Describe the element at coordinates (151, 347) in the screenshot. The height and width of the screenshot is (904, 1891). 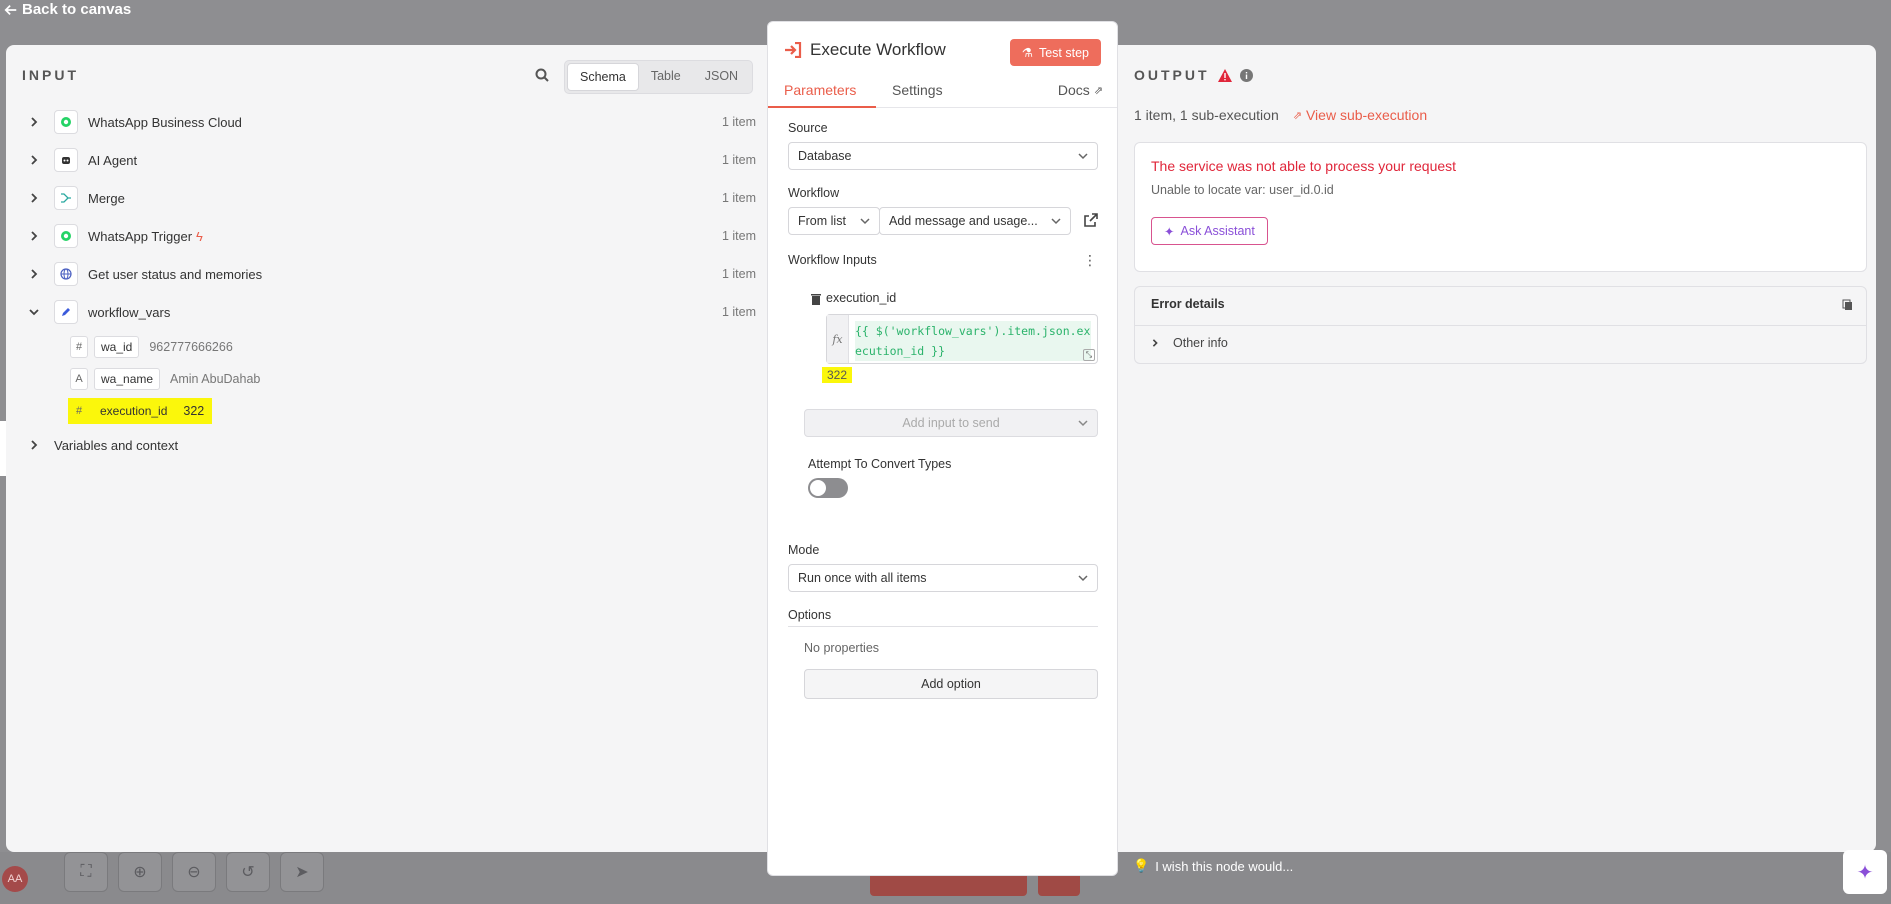
I see `schema-field-row: # wa_id 962777666266` at that location.